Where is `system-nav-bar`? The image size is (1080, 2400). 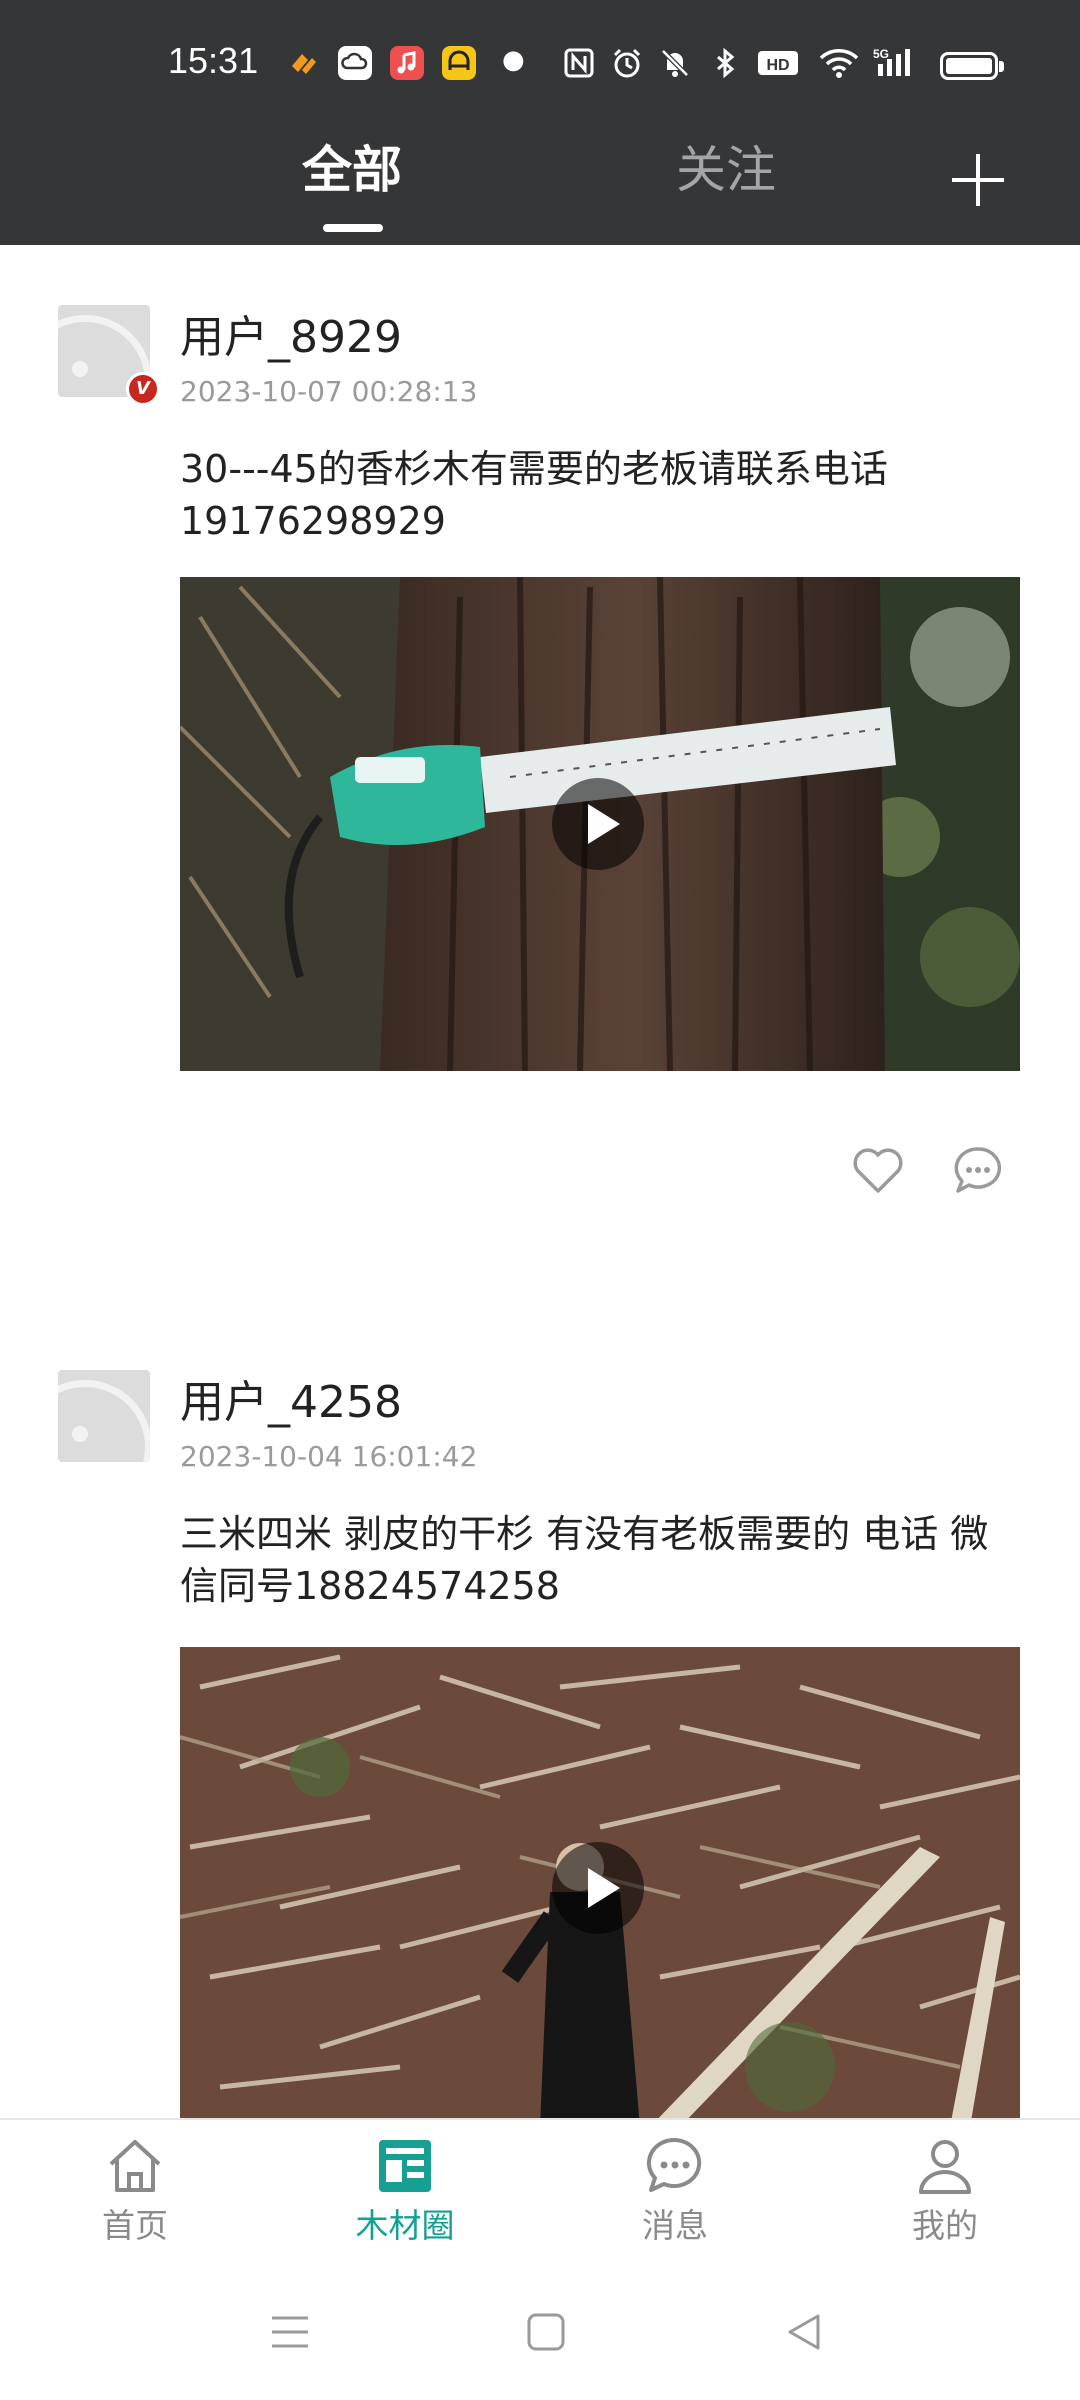
system-nav-bar is located at coordinates (540, 2334).